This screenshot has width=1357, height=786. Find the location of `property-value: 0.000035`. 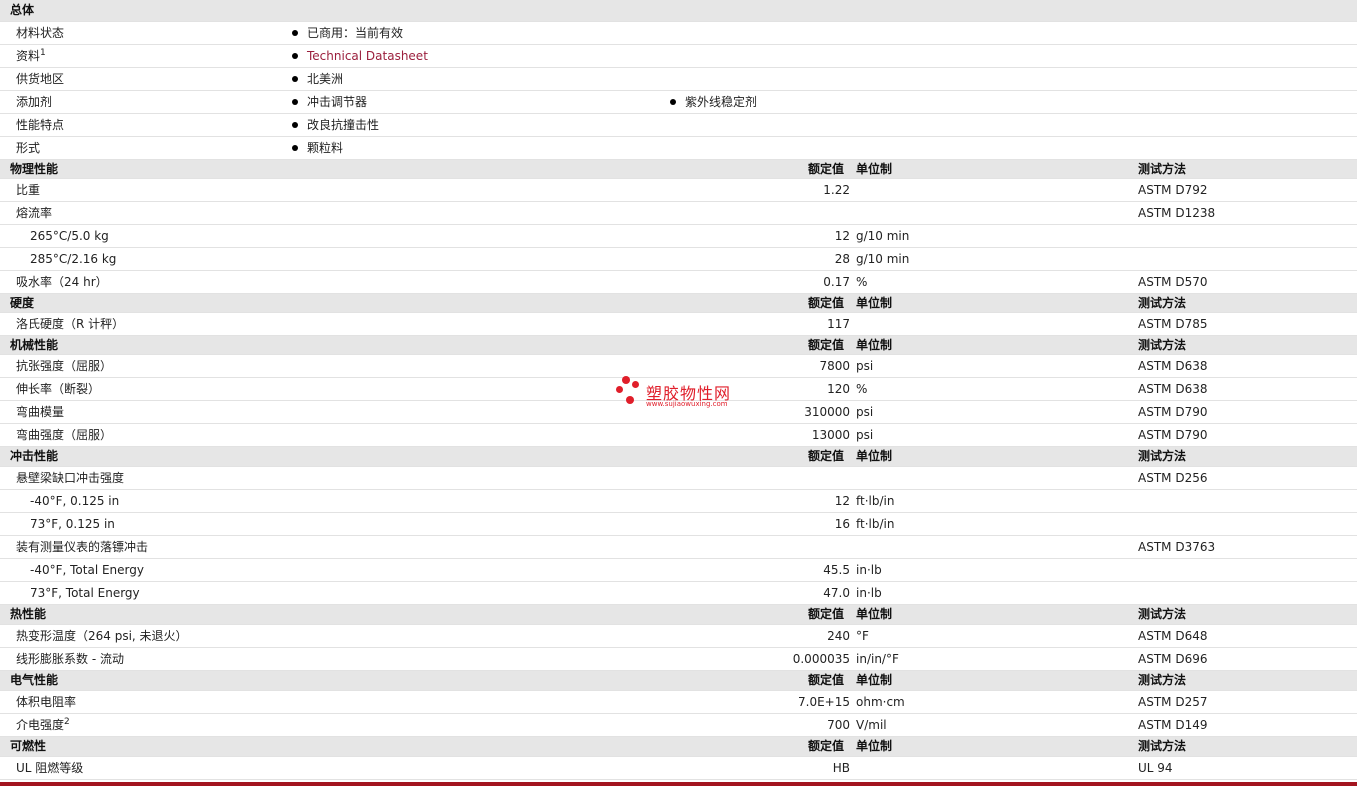

property-value: 0.000035 is located at coordinates (821, 659).